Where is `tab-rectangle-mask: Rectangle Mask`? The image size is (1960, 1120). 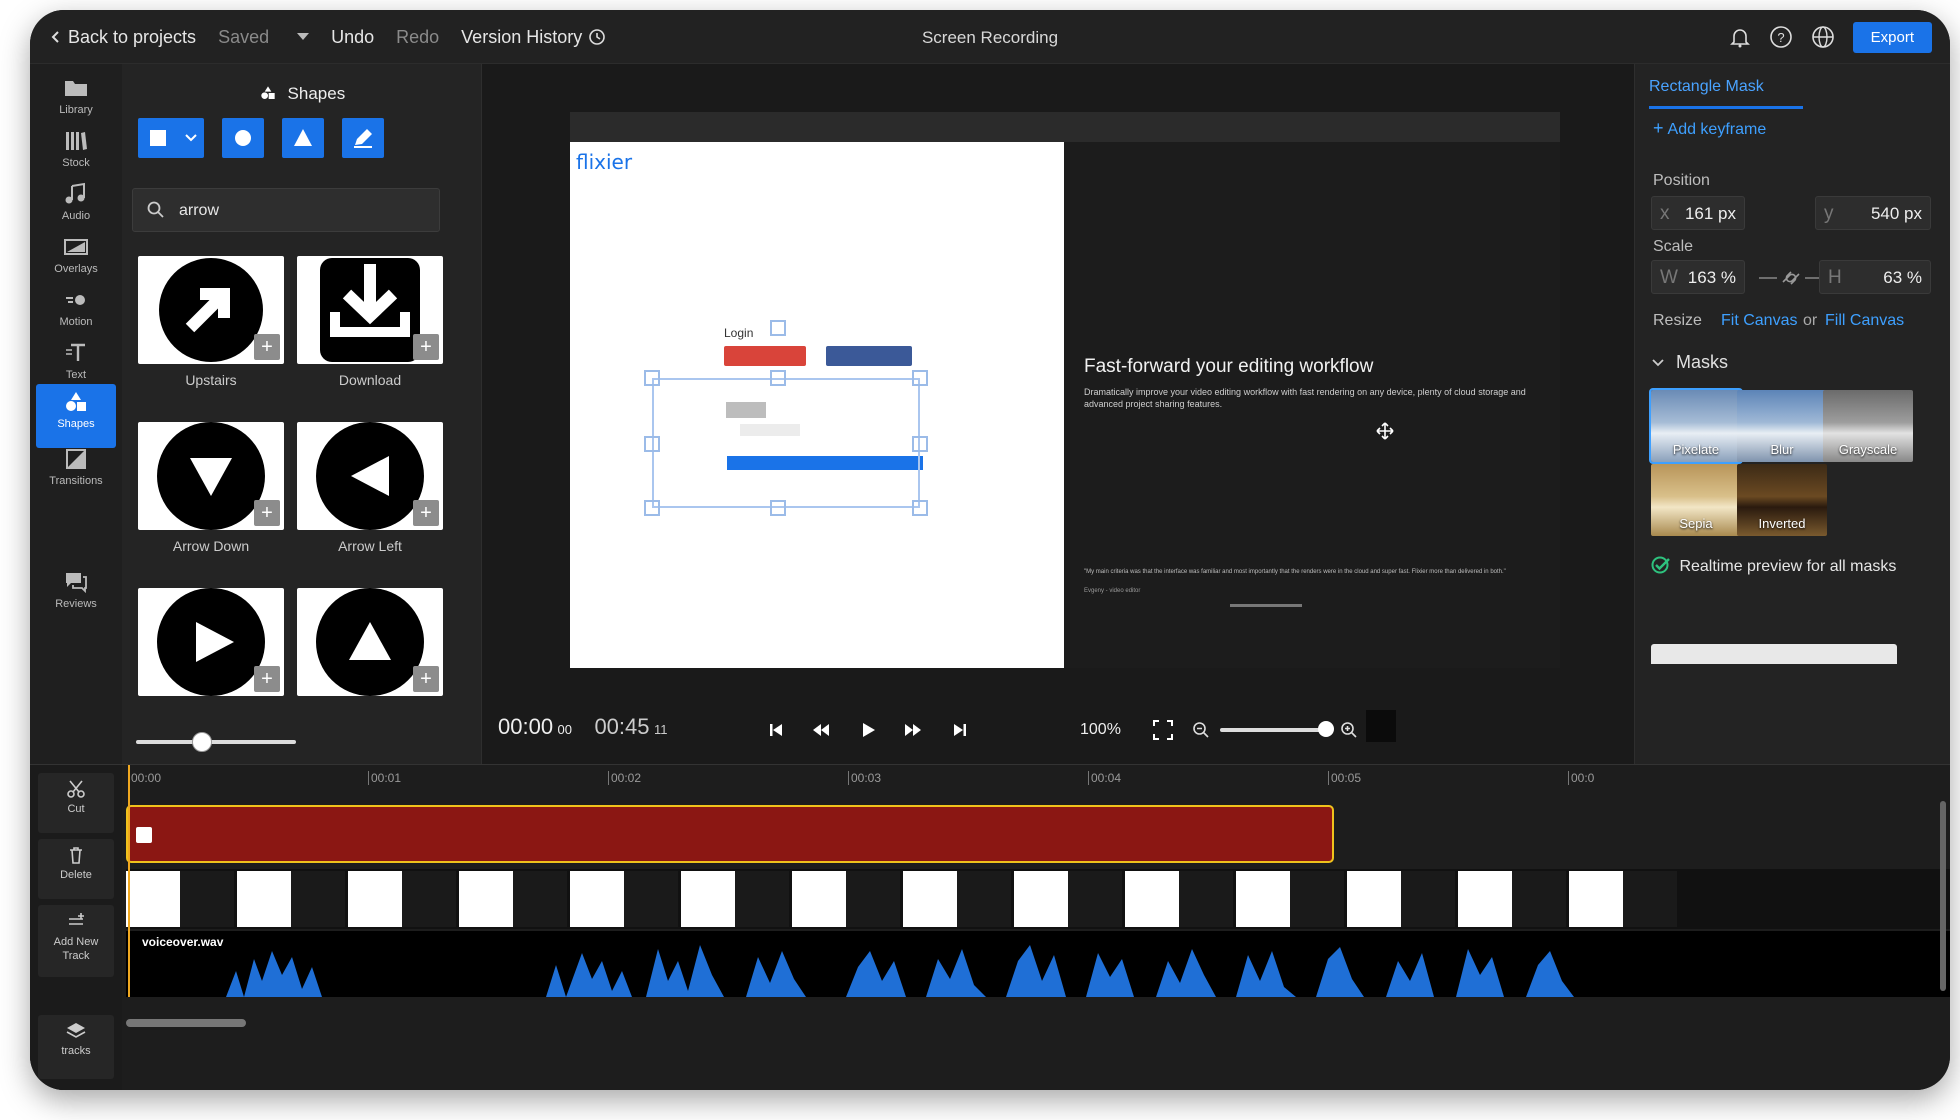
tab-rectangle-mask: Rectangle Mask is located at coordinates (1726, 93).